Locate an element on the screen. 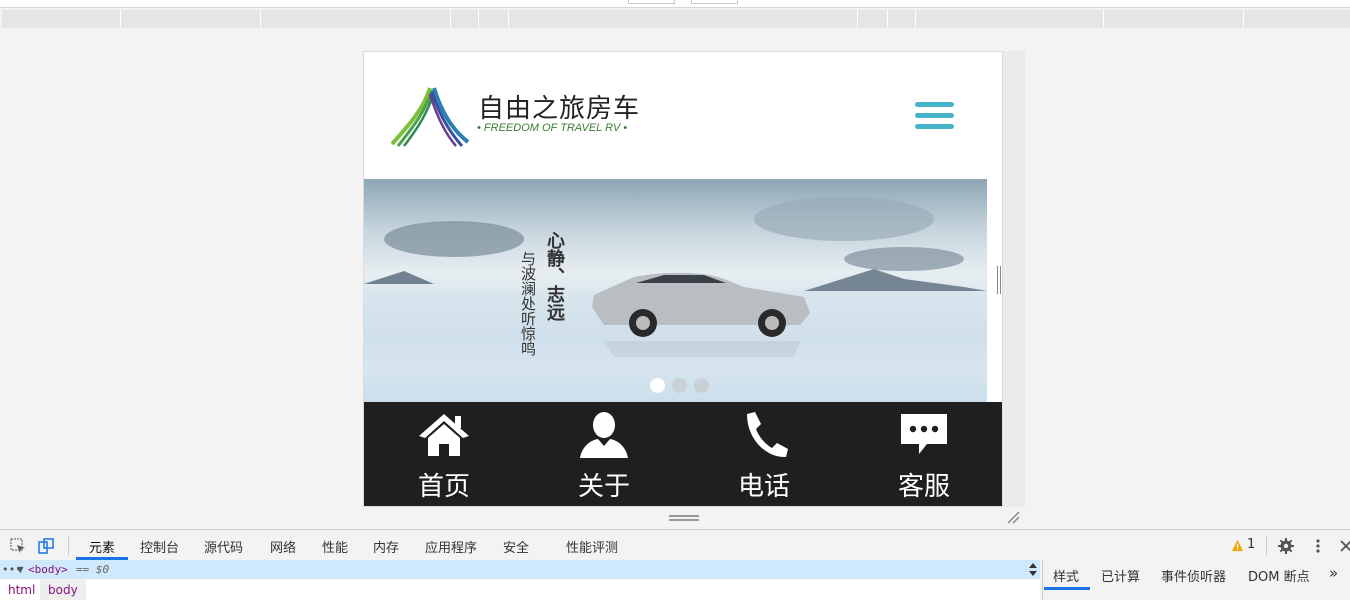 This screenshot has height=600, width=1350. nav-item-home: 首页 is located at coordinates (444, 454).